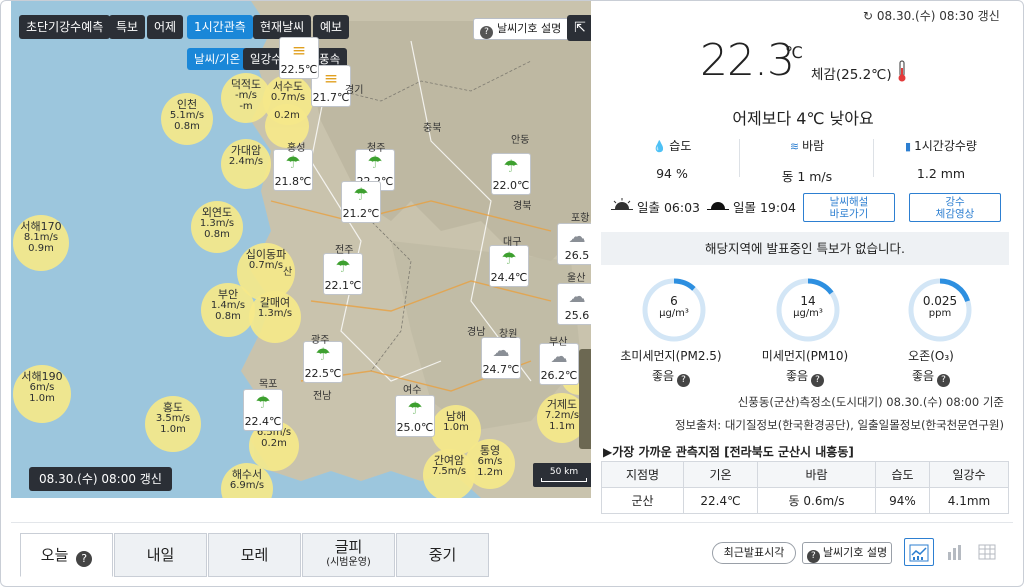 This screenshot has height=587, width=1024. I want to click on tab-day-after: 모레, so click(254, 555).